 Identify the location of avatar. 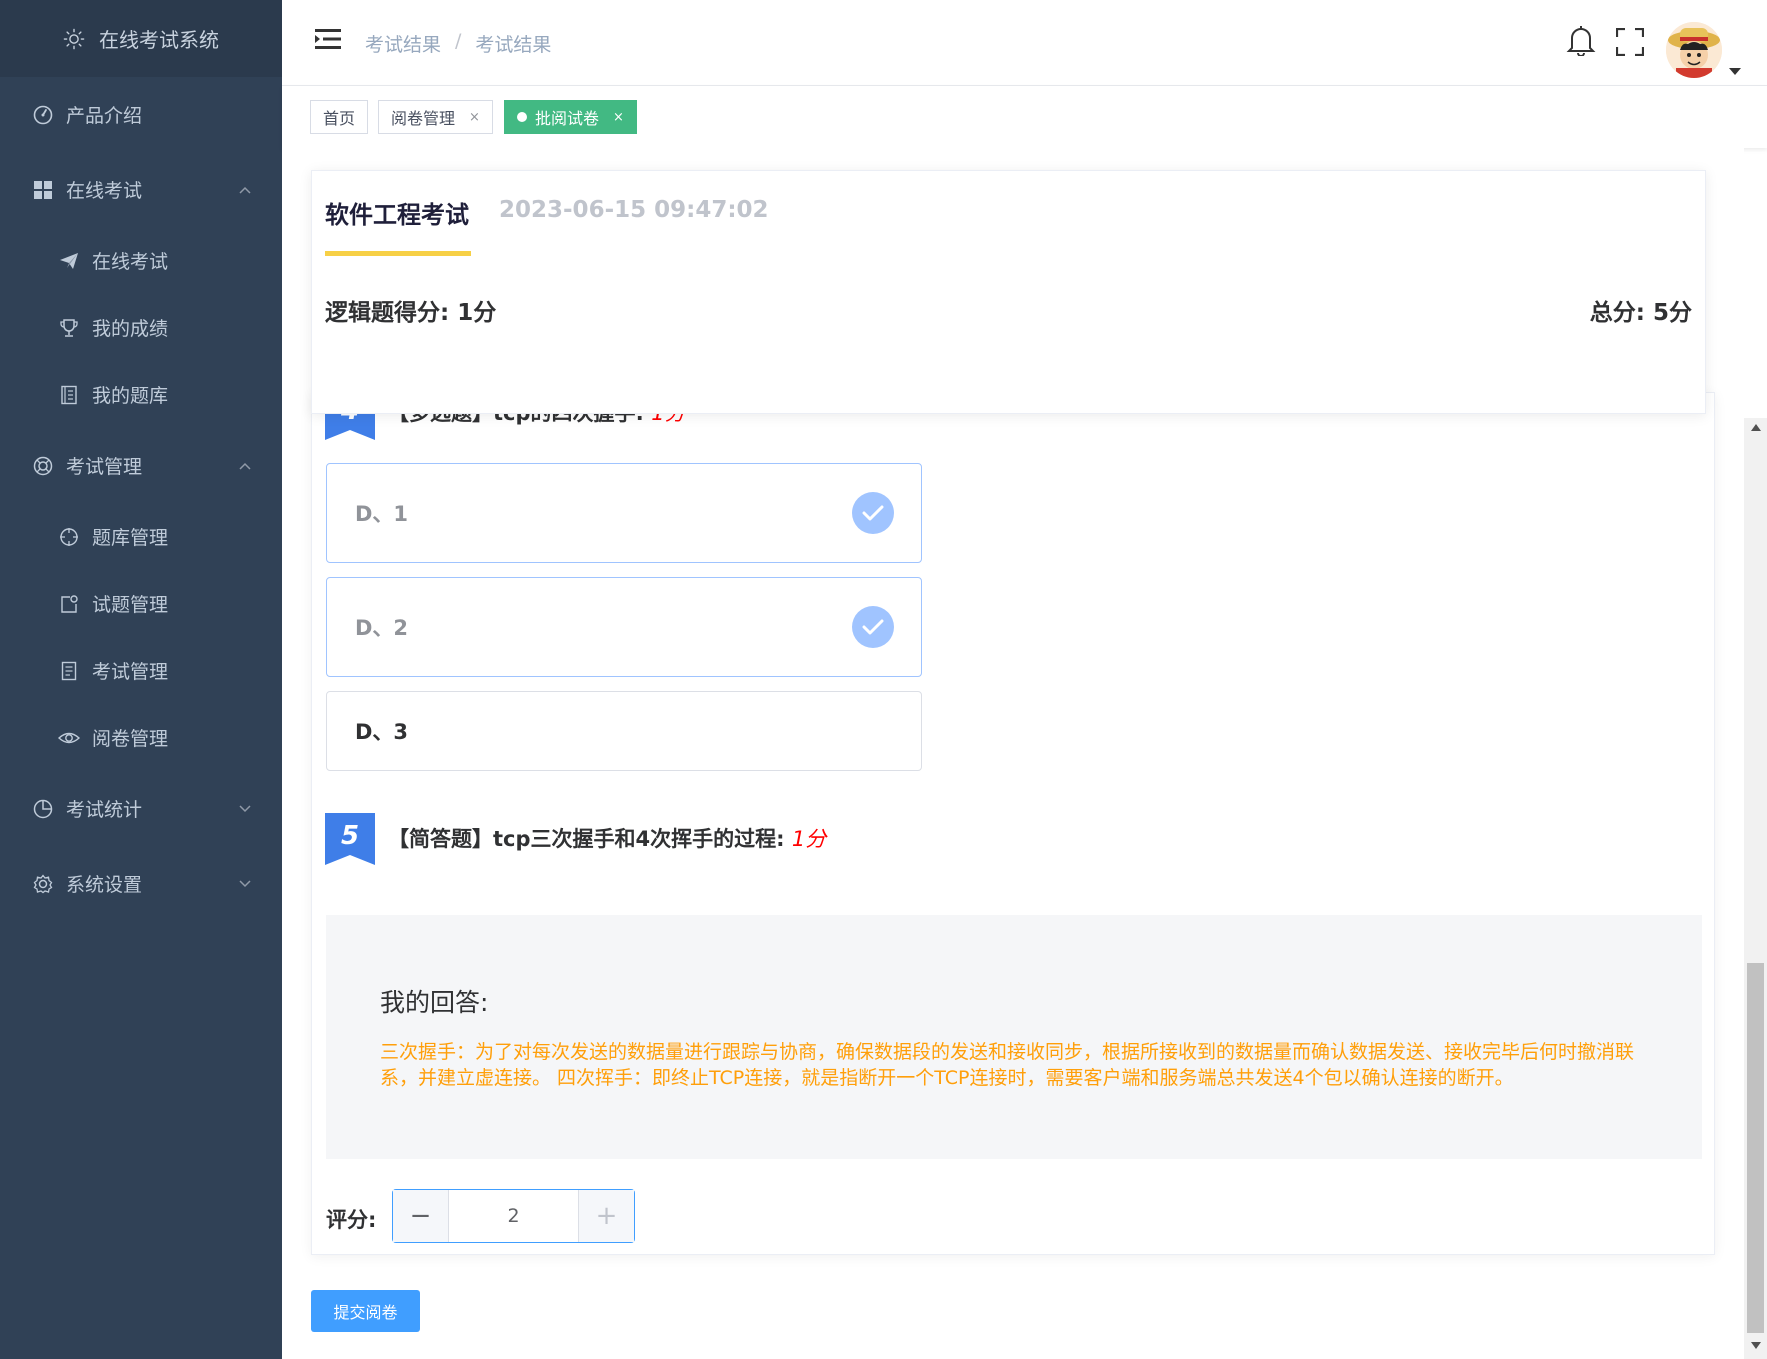
(1694, 50).